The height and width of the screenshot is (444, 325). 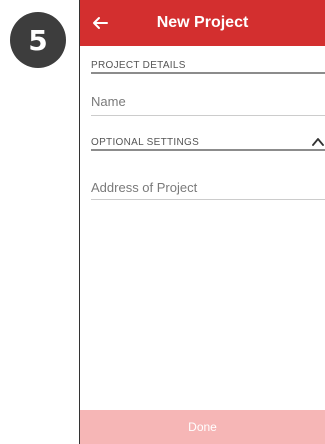 I want to click on done-button: Done, so click(x=202, y=427).